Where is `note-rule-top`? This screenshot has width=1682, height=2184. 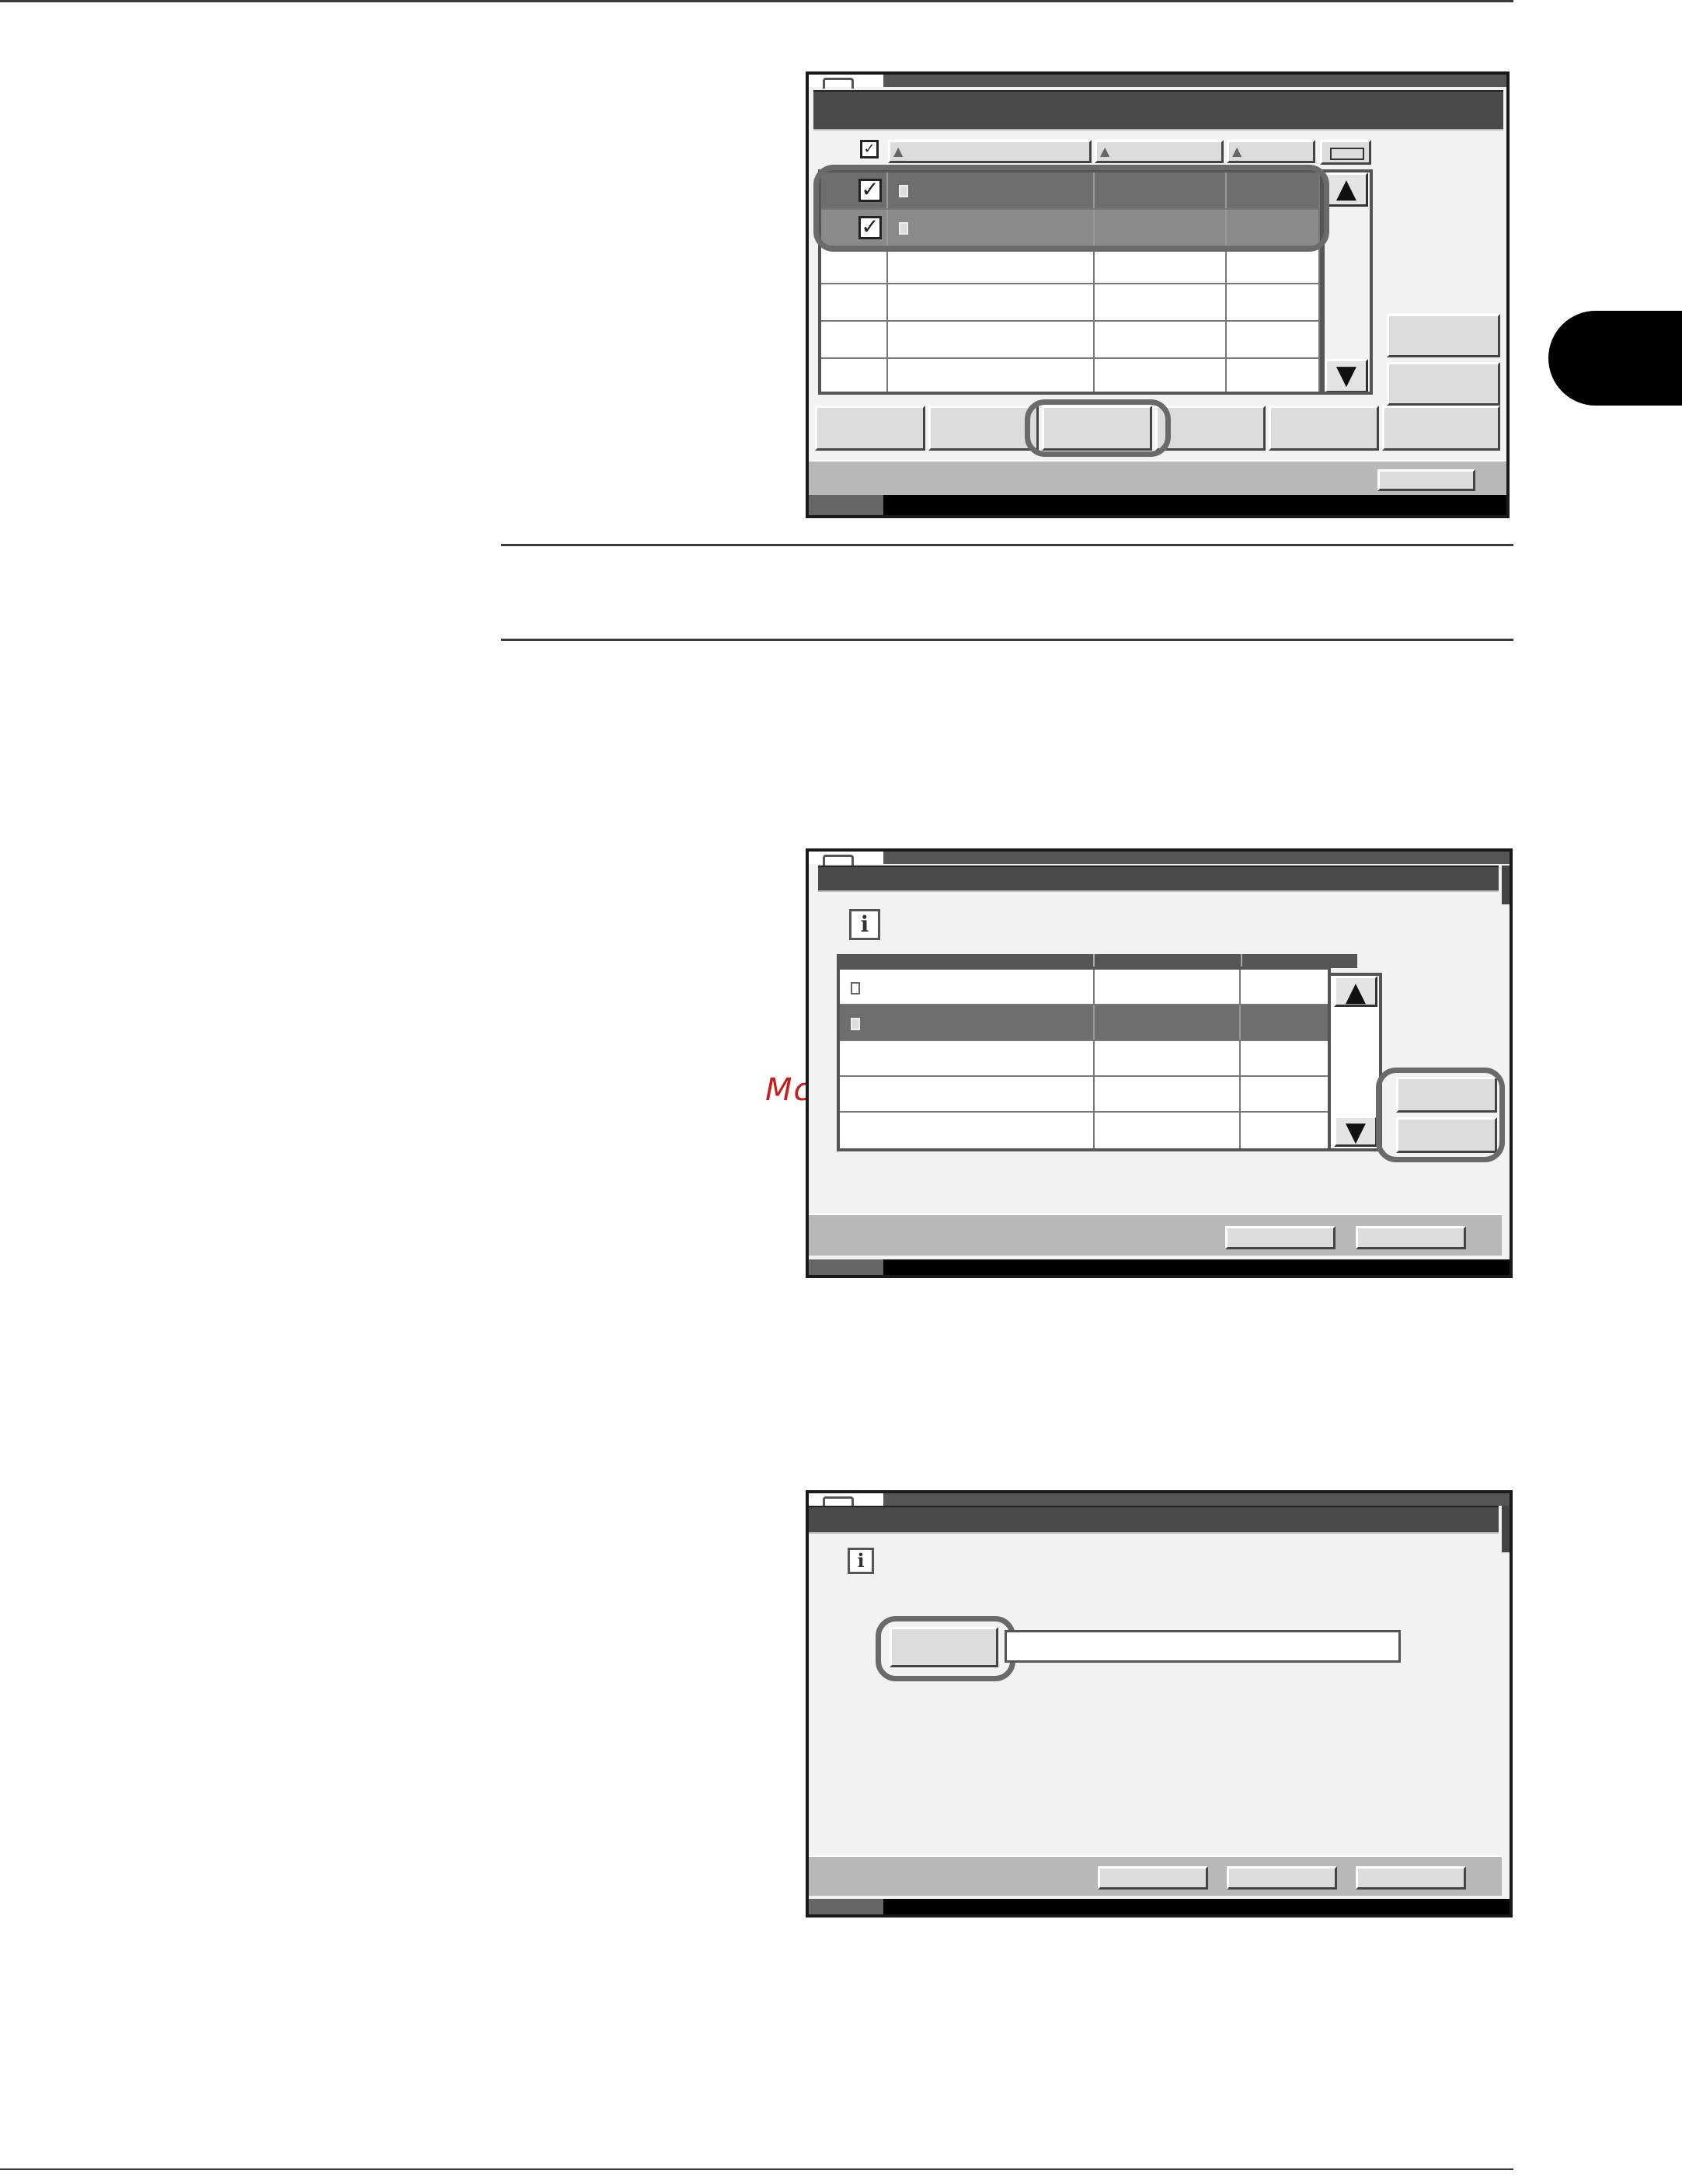
note-rule-top is located at coordinates (1007, 545).